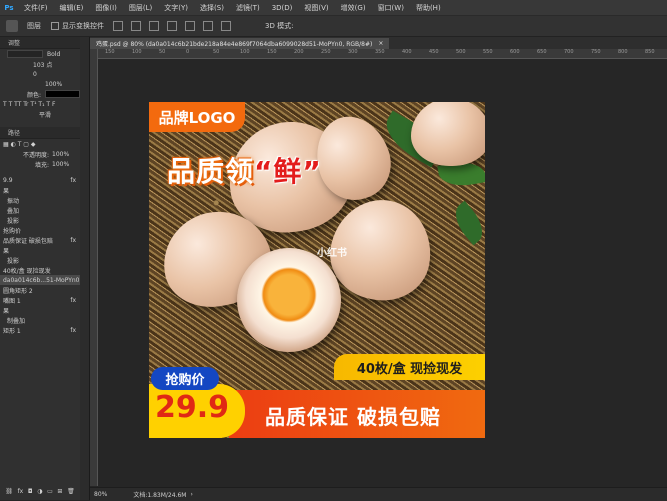 The image size is (667, 501). I want to click on layer-row: 矩形 1 fx, so click(40, 330).